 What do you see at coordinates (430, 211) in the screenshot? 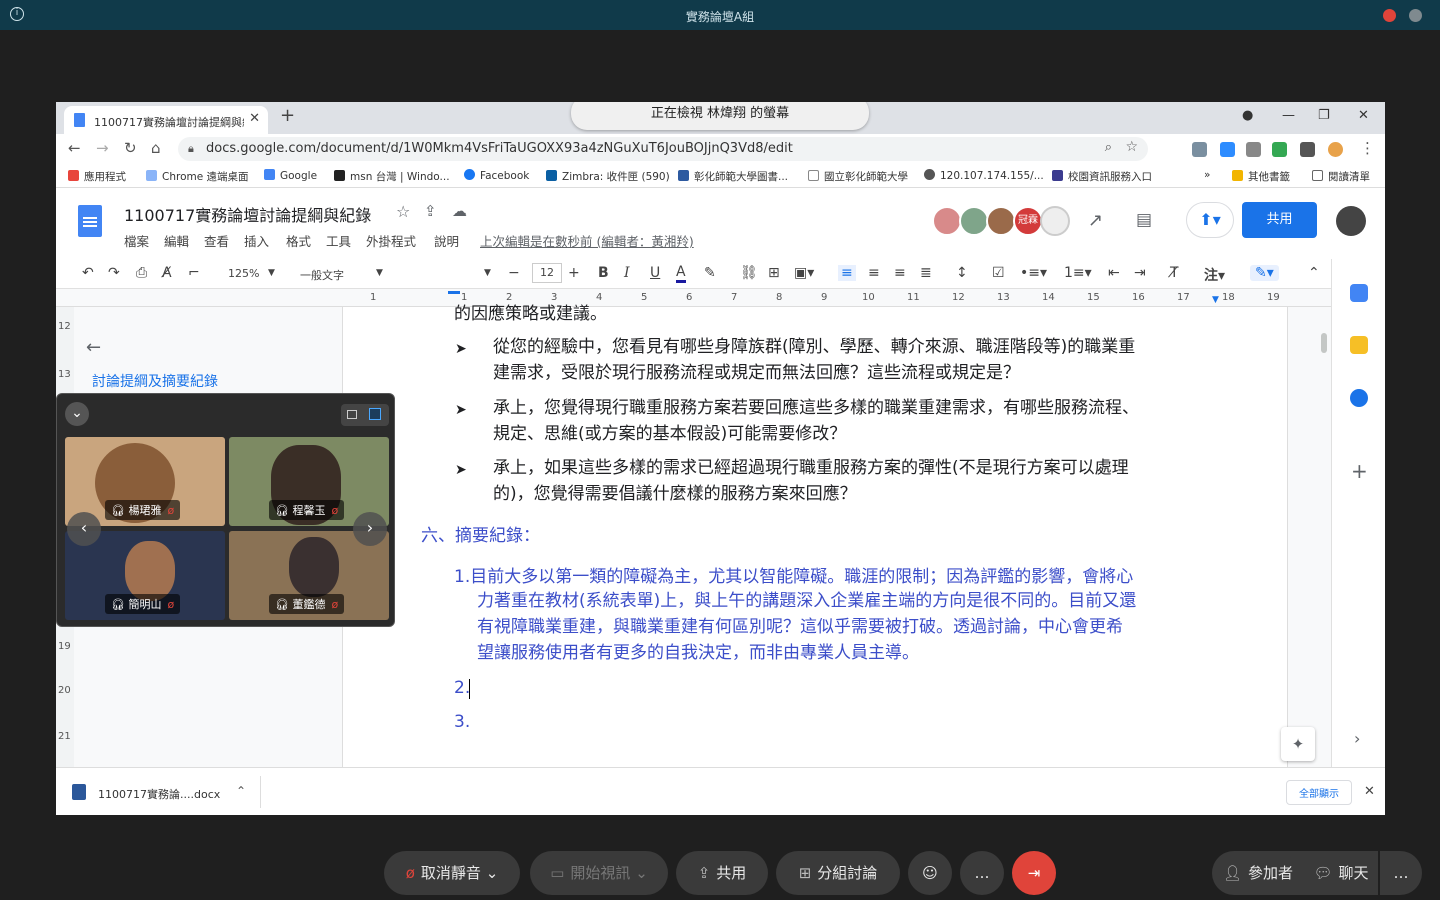
I see `move-icon: ⇪` at bounding box center [430, 211].